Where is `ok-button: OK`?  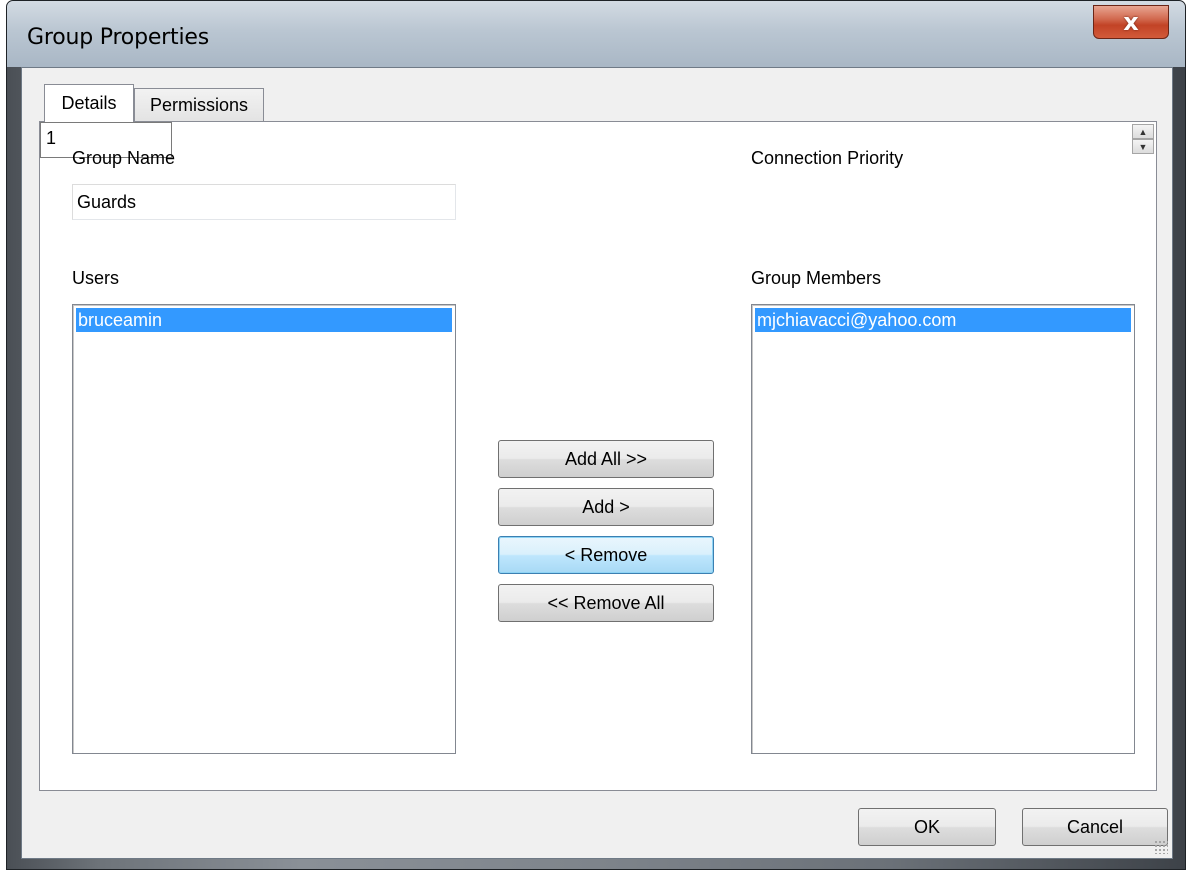 ok-button: OK is located at coordinates (927, 827).